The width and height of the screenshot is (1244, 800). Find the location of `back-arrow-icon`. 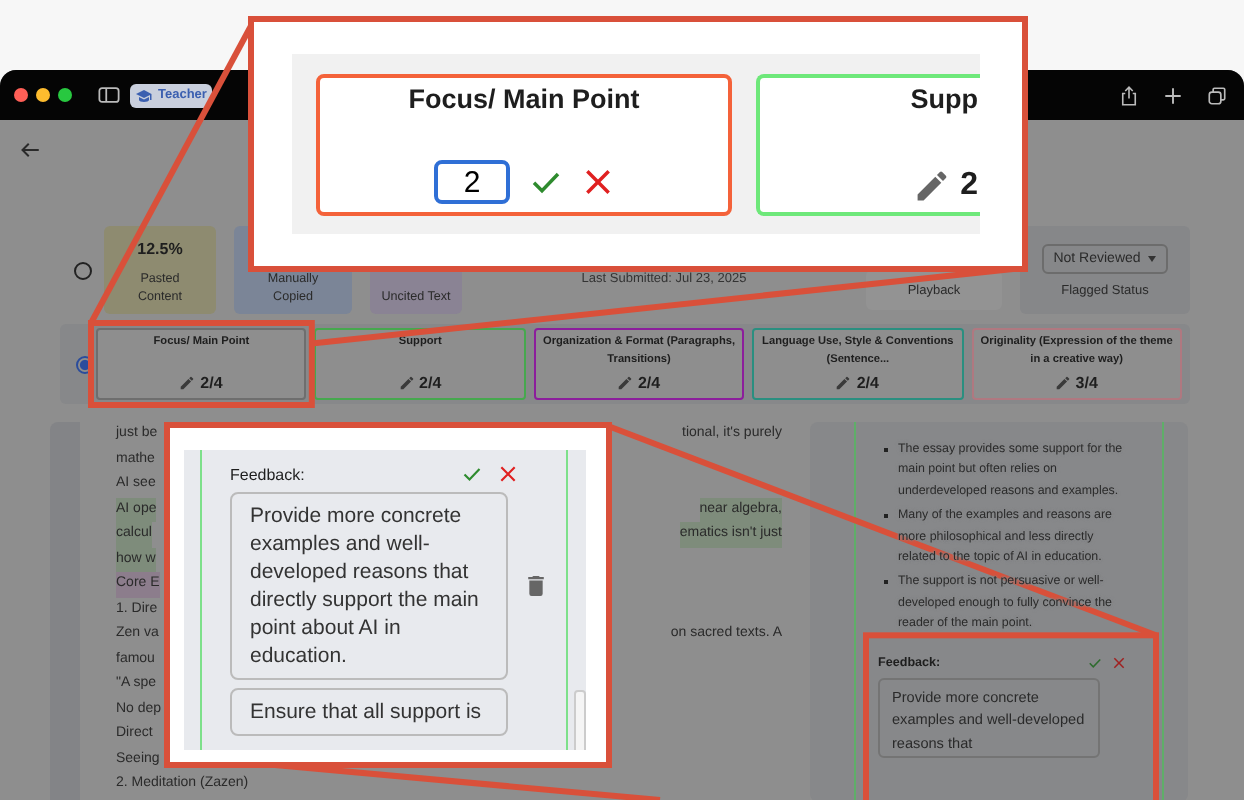

back-arrow-icon is located at coordinates (30, 150).